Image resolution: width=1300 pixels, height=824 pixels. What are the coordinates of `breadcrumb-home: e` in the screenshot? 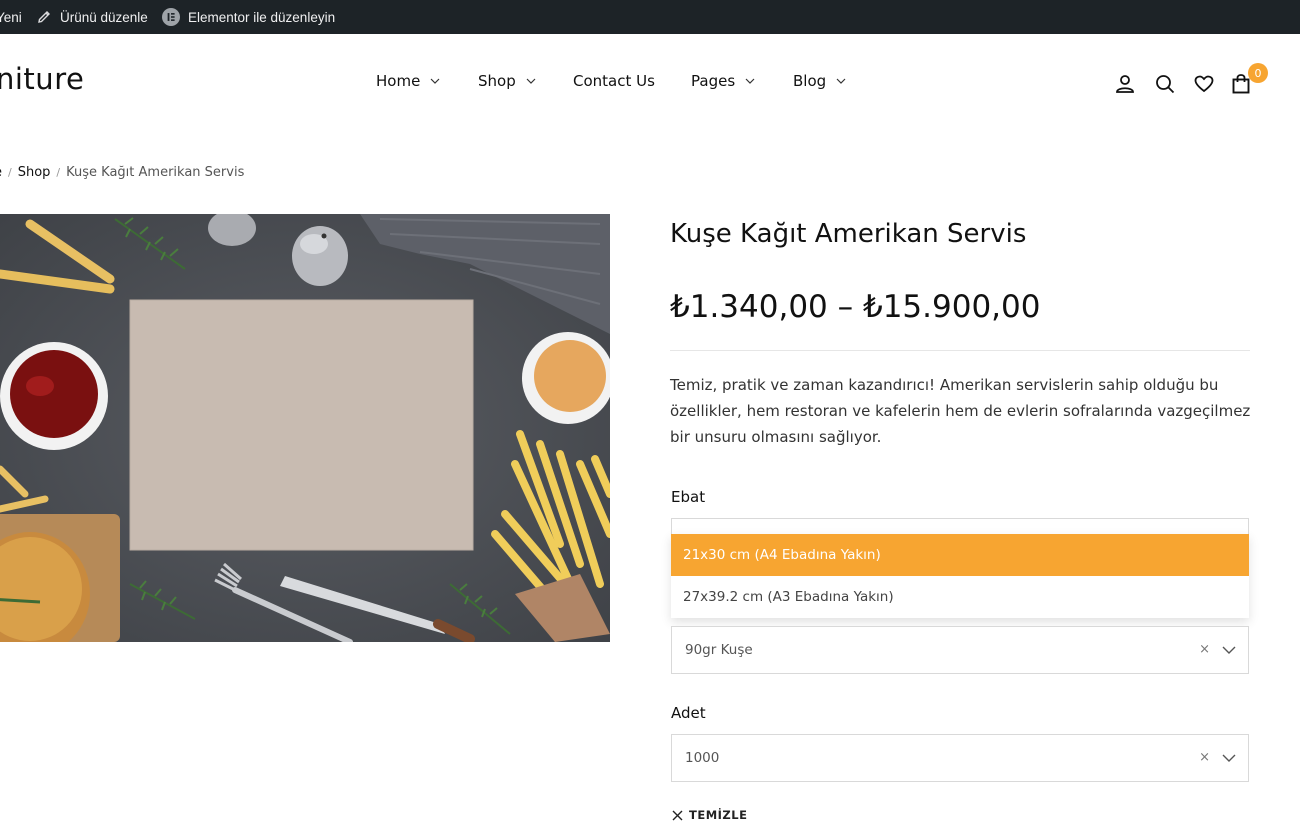 It's located at (1, 172).